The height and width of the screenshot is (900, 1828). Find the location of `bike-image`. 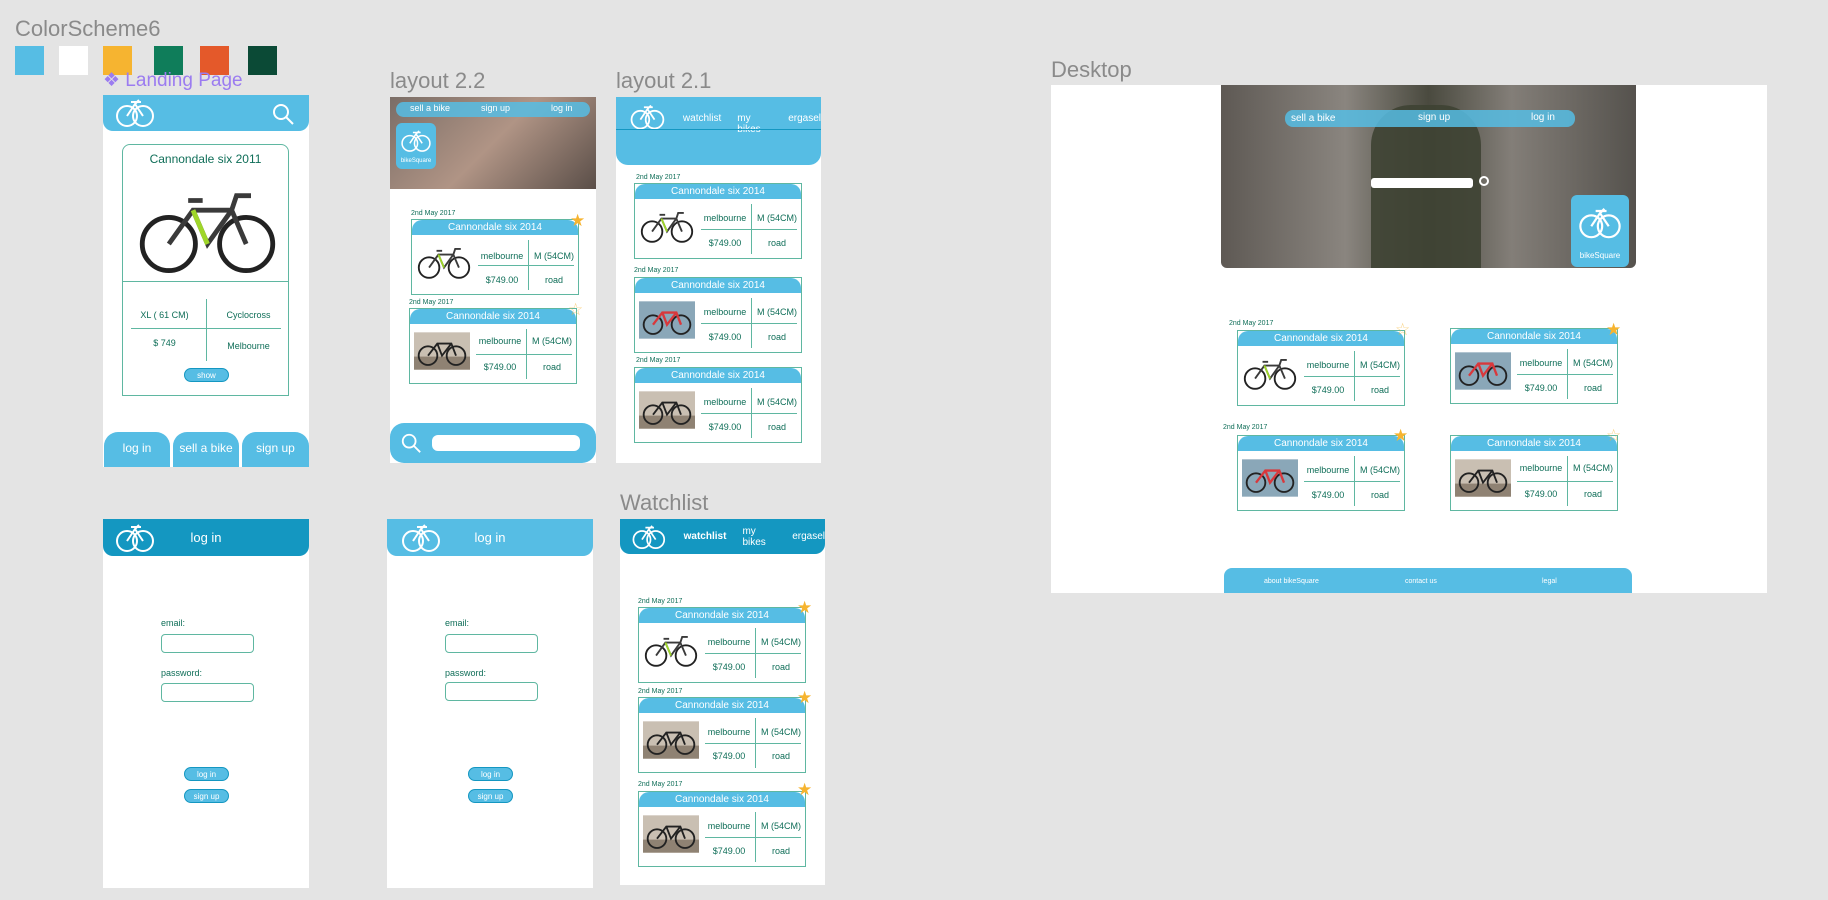

bike-image is located at coordinates (207, 229).